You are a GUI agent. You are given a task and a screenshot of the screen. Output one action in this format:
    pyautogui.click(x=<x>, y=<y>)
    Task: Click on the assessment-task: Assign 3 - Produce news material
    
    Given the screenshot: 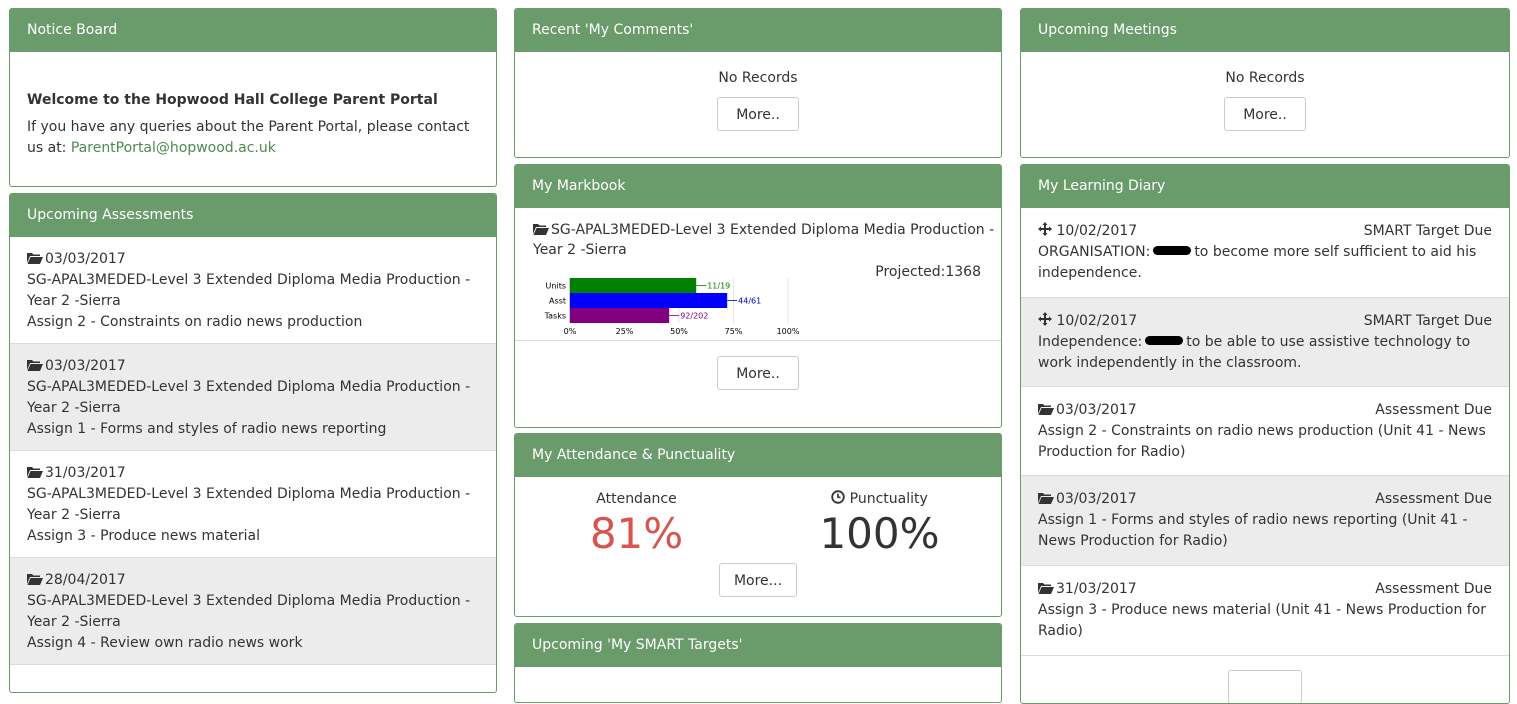 What is the action you would take?
    pyautogui.click(x=143, y=536)
    